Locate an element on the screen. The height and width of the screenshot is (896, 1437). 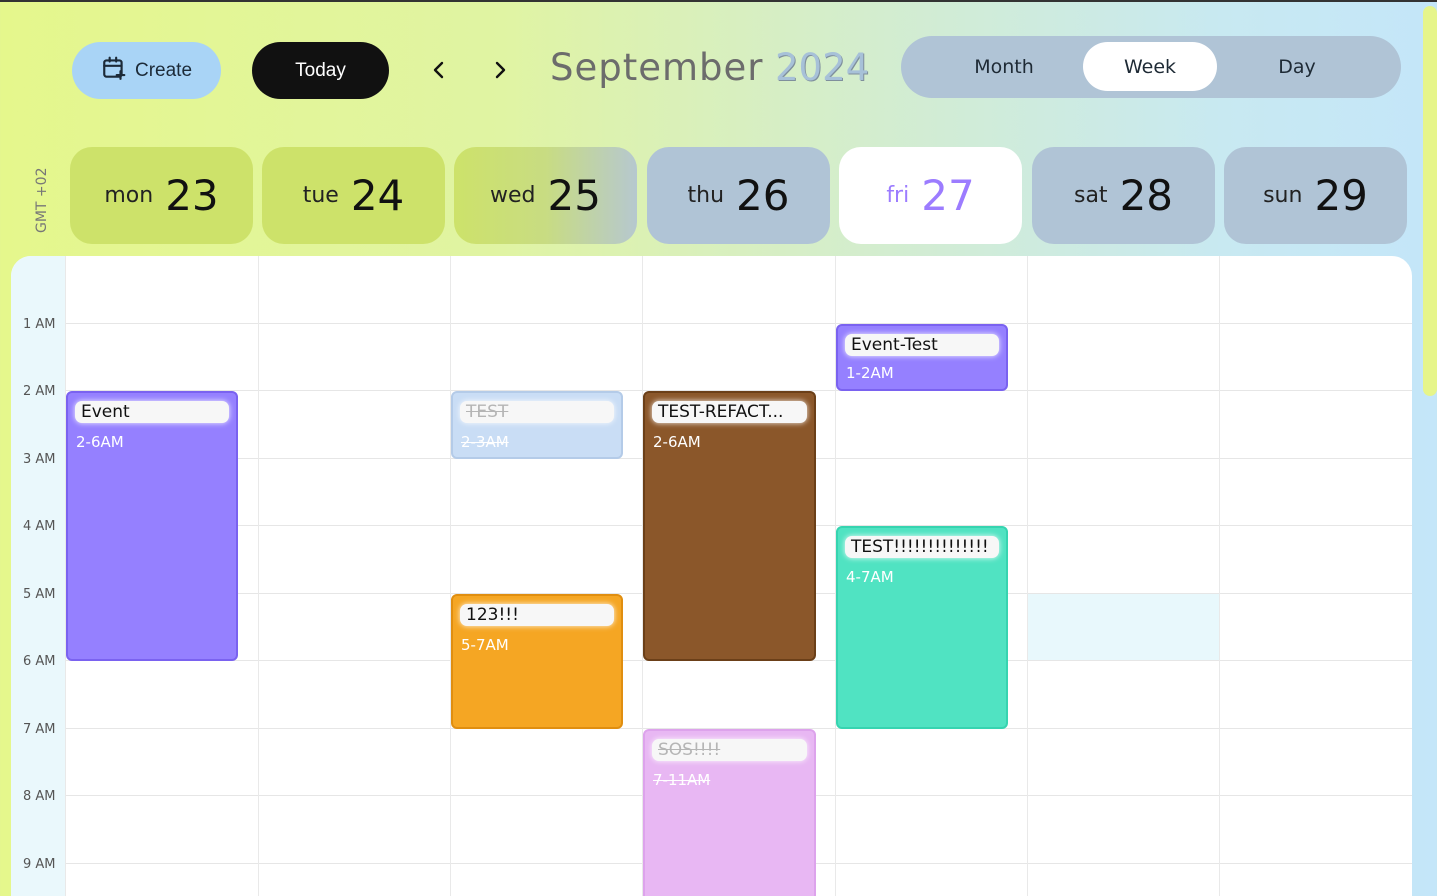
day-header-fri: fri 27 is located at coordinates (930, 195).